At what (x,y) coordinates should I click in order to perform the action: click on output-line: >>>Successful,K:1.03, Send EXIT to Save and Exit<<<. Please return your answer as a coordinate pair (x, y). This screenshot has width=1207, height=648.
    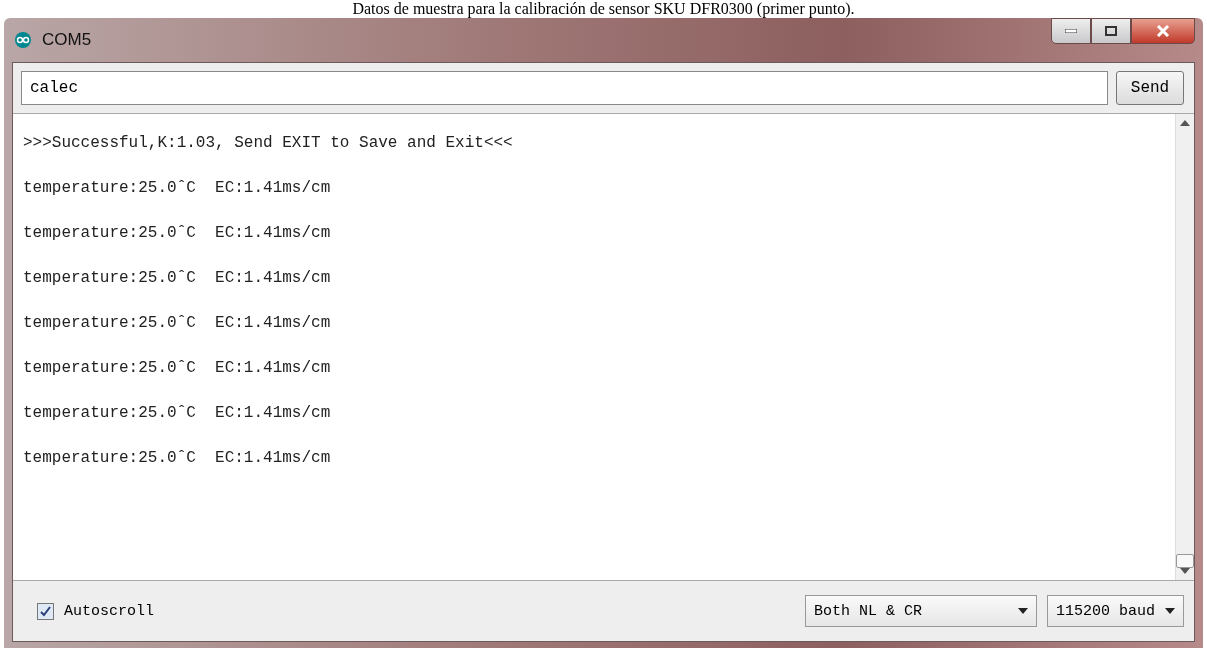
    Looking at the image, I should click on (268, 143).